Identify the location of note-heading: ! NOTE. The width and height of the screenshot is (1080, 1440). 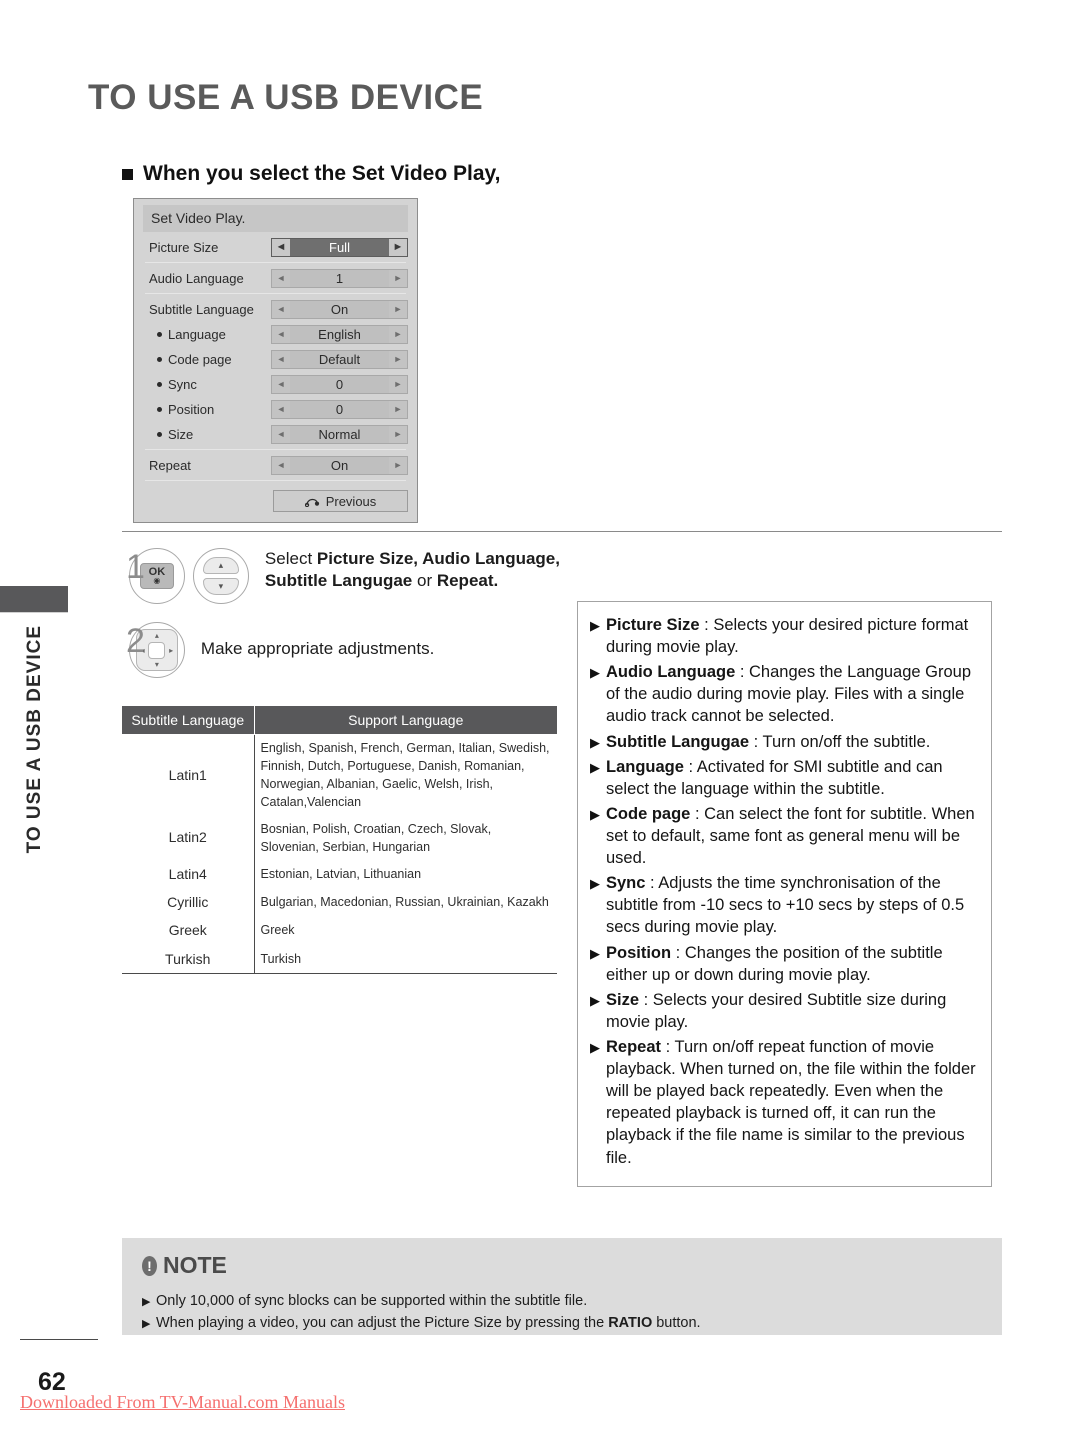
(562, 1265).